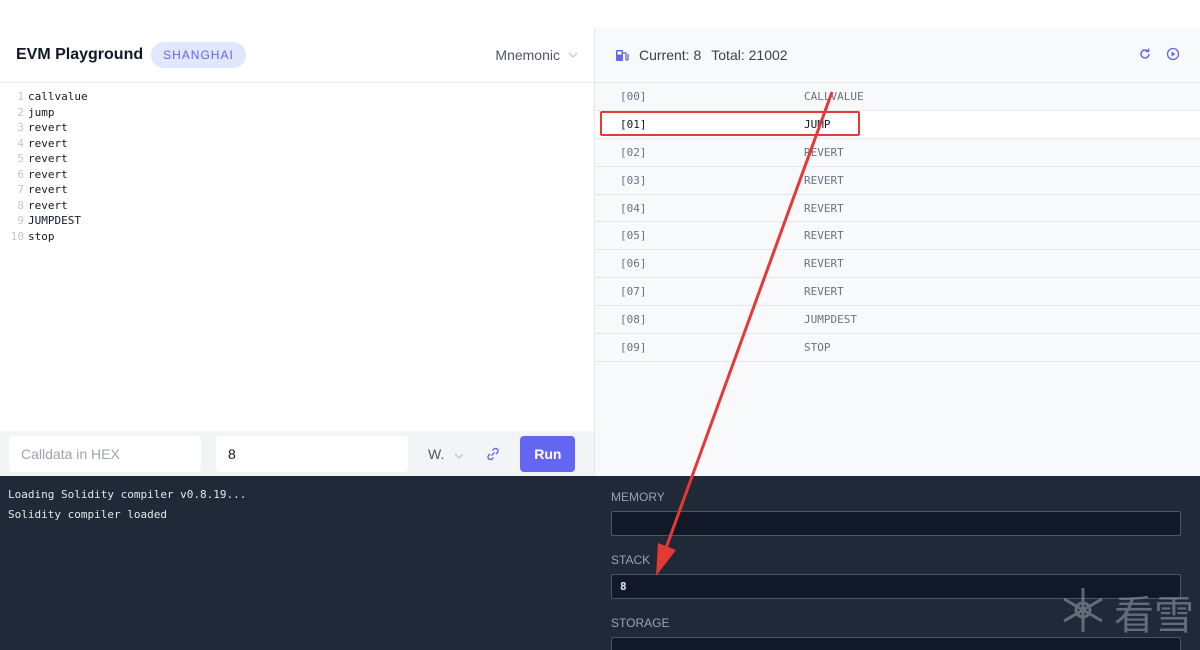  I want to click on memory-box, so click(896, 523).